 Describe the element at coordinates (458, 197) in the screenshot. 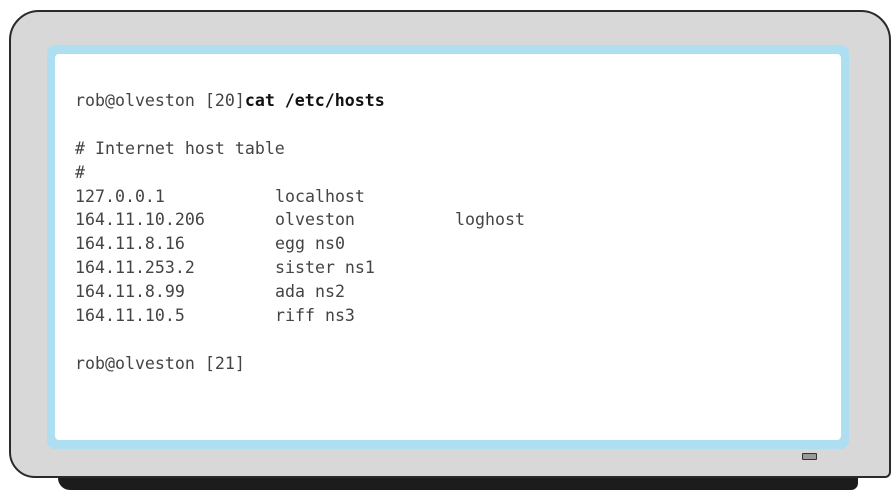

I see `host-entry: 127.0.0.1 localhost` at that location.